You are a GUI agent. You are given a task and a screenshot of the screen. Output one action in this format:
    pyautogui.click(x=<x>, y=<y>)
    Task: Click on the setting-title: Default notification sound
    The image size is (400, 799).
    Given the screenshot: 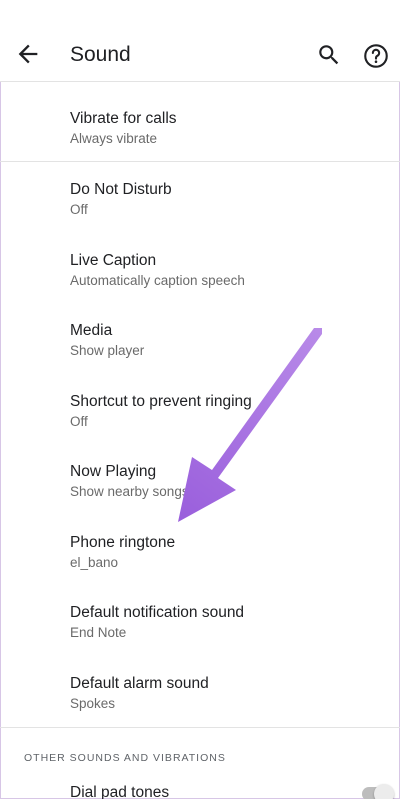 What is the action you would take?
    pyautogui.click(x=157, y=612)
    